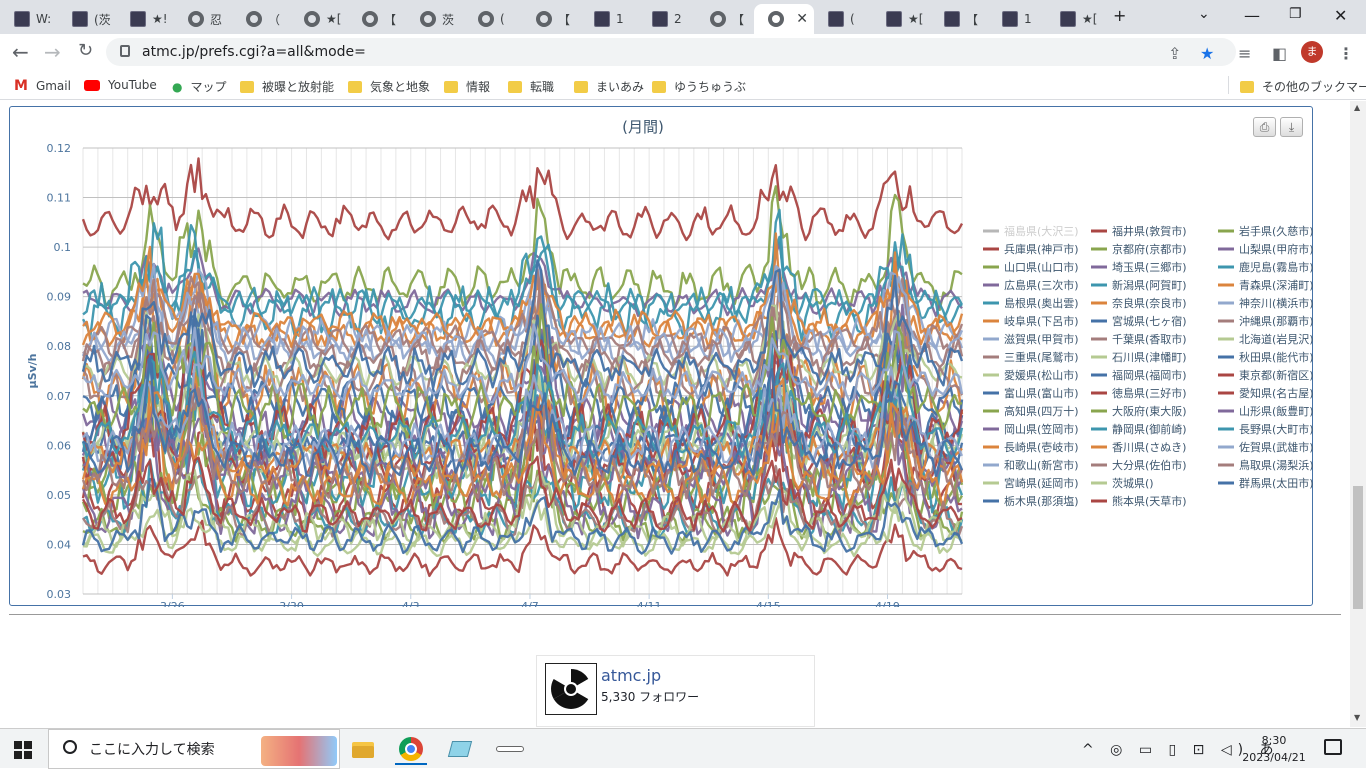  What do you see at coordinates (120, 85) in the screenshot?
I see `bookmark-item: YouTube` at bounding box center [120, 85].